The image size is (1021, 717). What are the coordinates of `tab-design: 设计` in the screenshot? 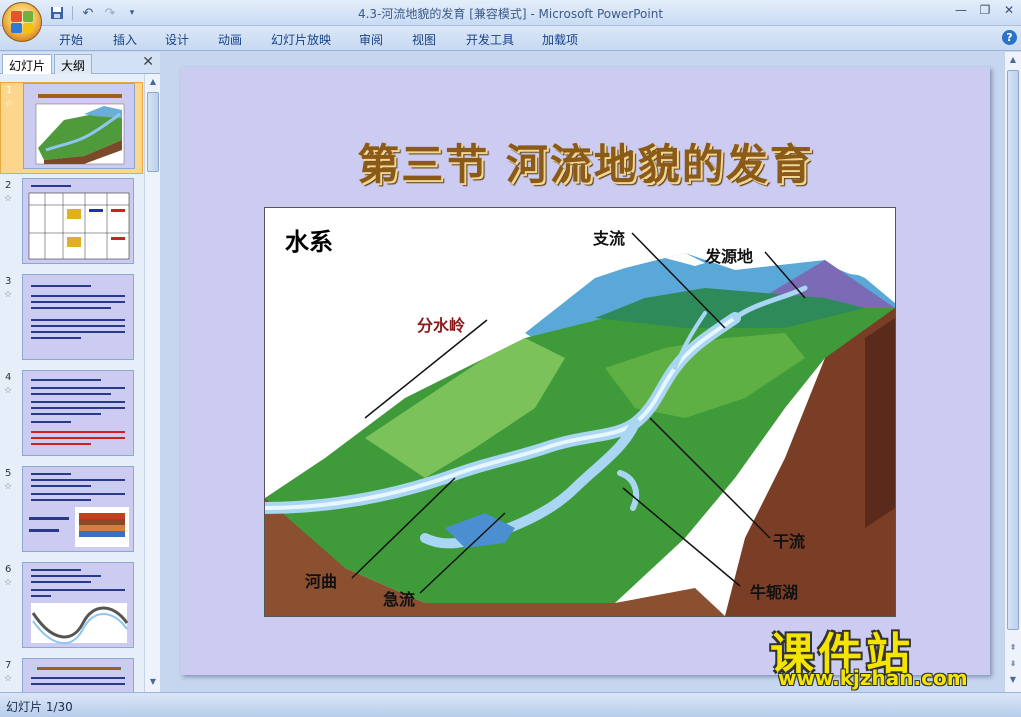 It's located at (177, 39).